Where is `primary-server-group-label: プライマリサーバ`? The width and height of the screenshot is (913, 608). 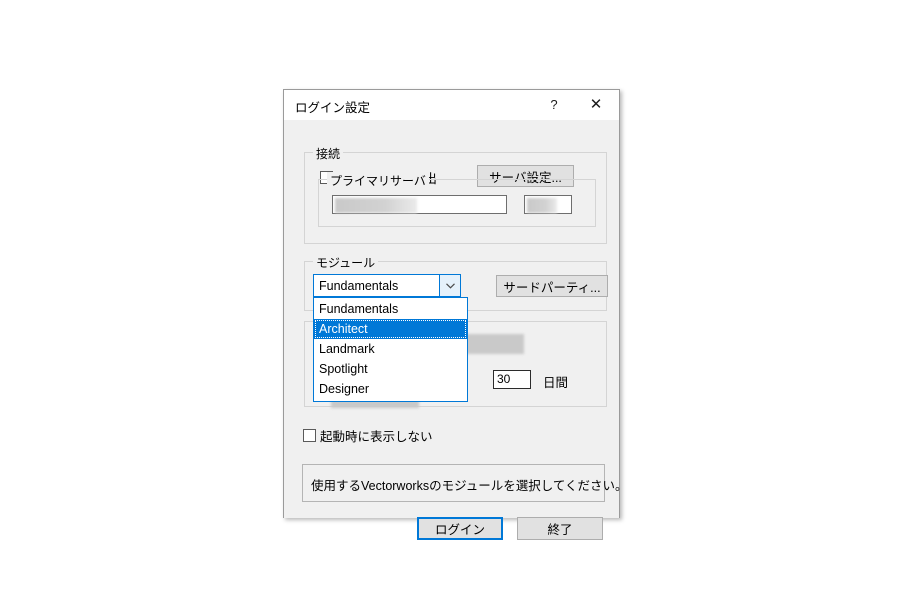
primary-server-group-label: プライマリサーバ is located at coordinates (378, 180).